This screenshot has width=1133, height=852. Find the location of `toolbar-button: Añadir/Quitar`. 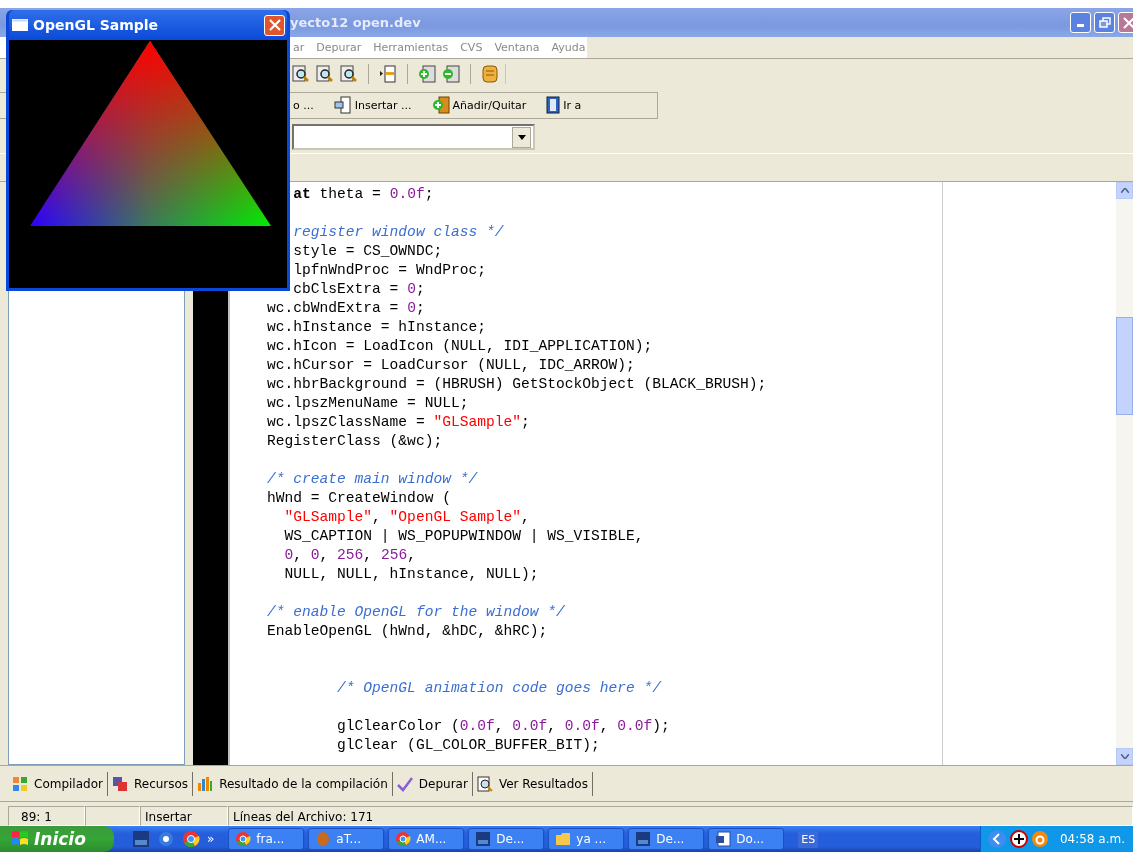

toolbar-button: Añadir/Quitar is located at coordinates (479, 105).